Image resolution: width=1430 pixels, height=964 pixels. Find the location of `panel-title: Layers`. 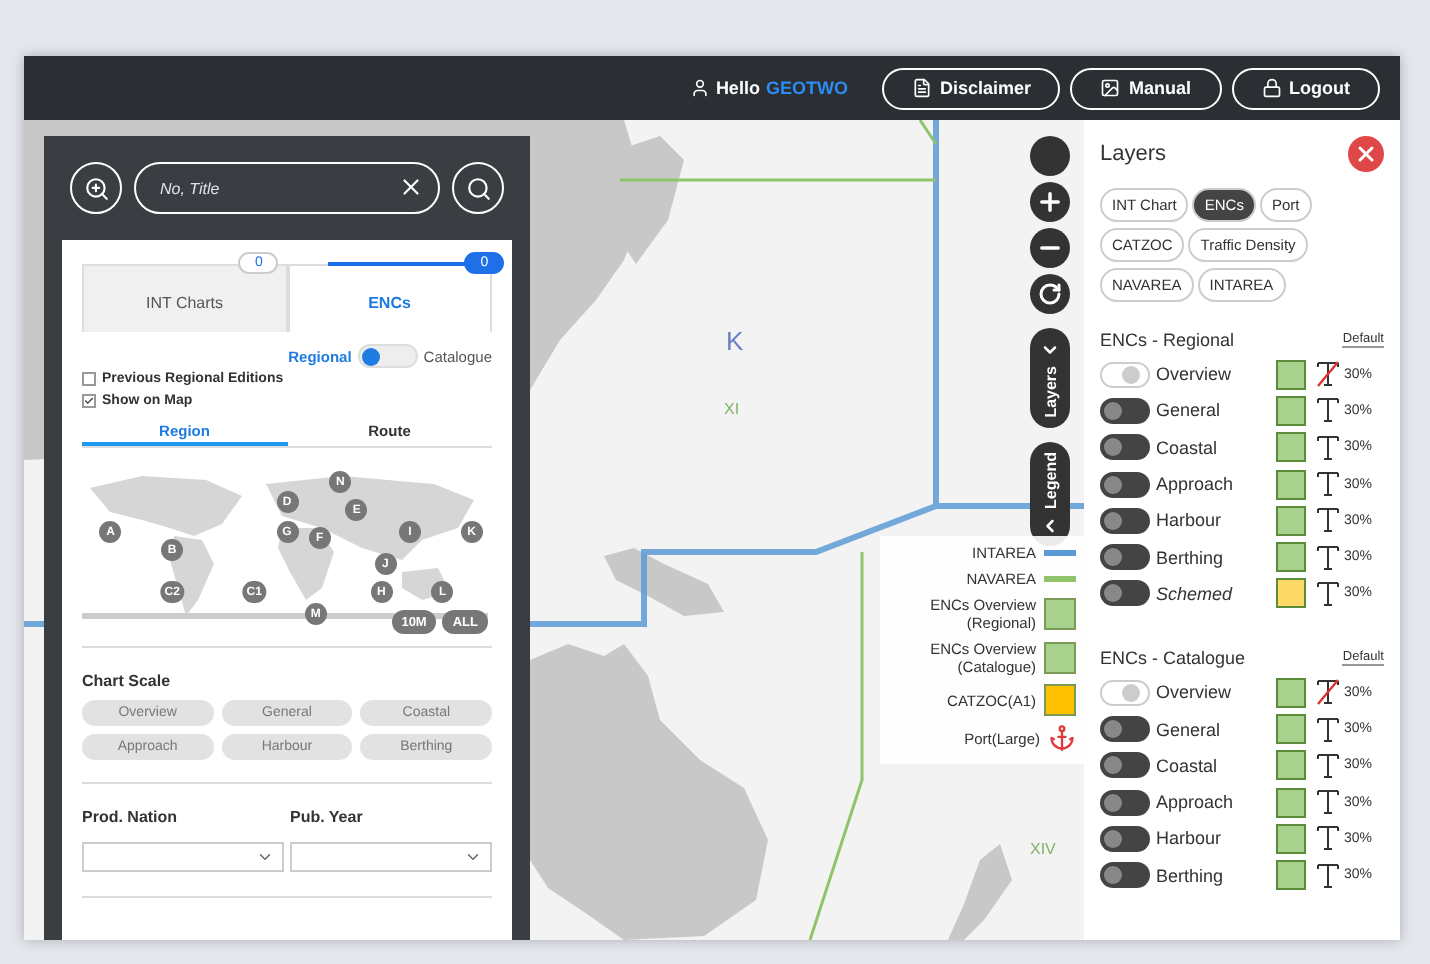

panel-title: Layers is located at coordinates (1133, 154).